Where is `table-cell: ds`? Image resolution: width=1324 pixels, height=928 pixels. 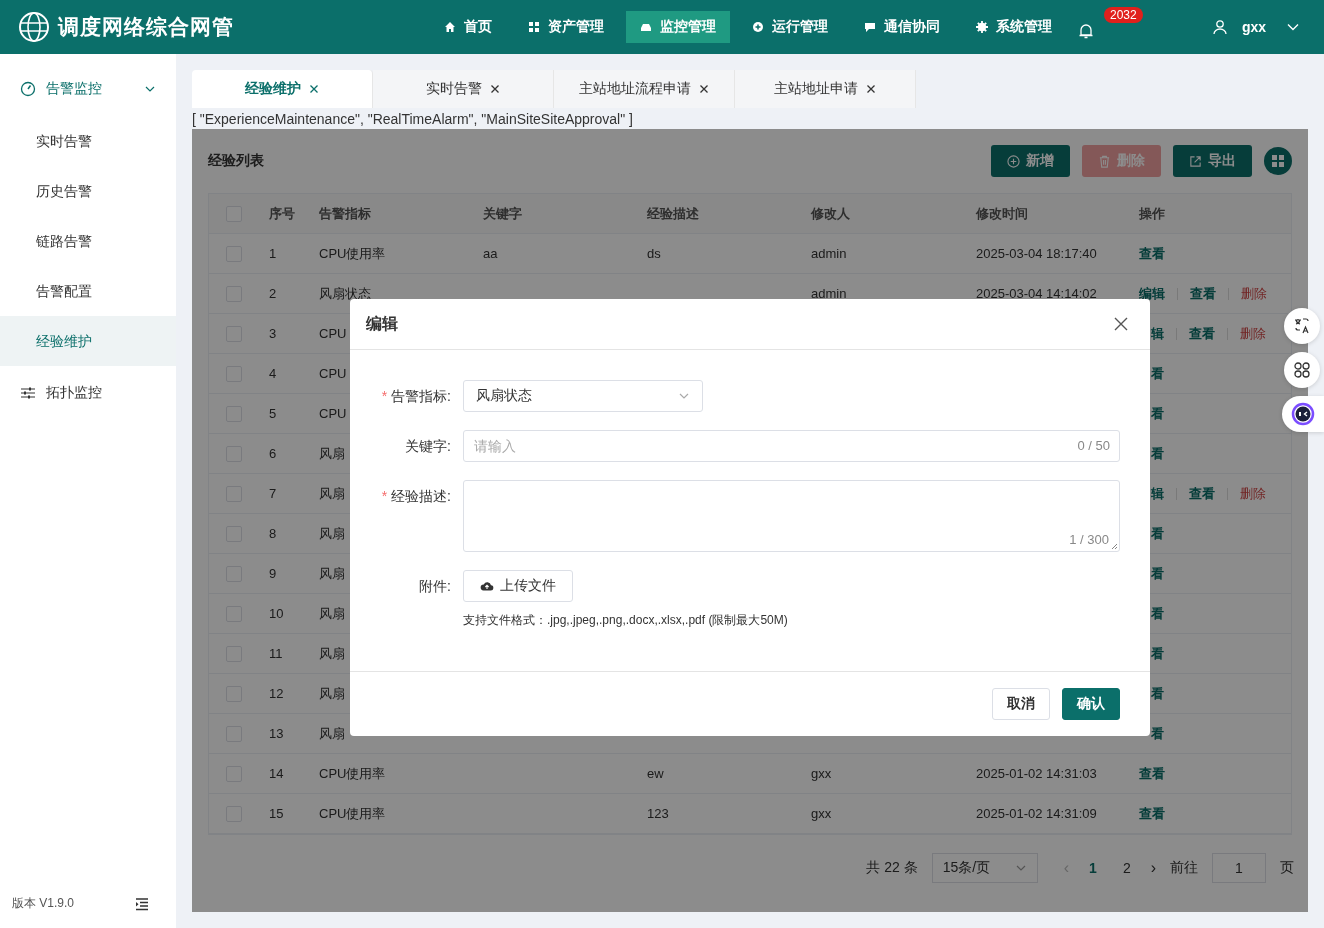
table-cell: ds is located at coordinates (654, 253).